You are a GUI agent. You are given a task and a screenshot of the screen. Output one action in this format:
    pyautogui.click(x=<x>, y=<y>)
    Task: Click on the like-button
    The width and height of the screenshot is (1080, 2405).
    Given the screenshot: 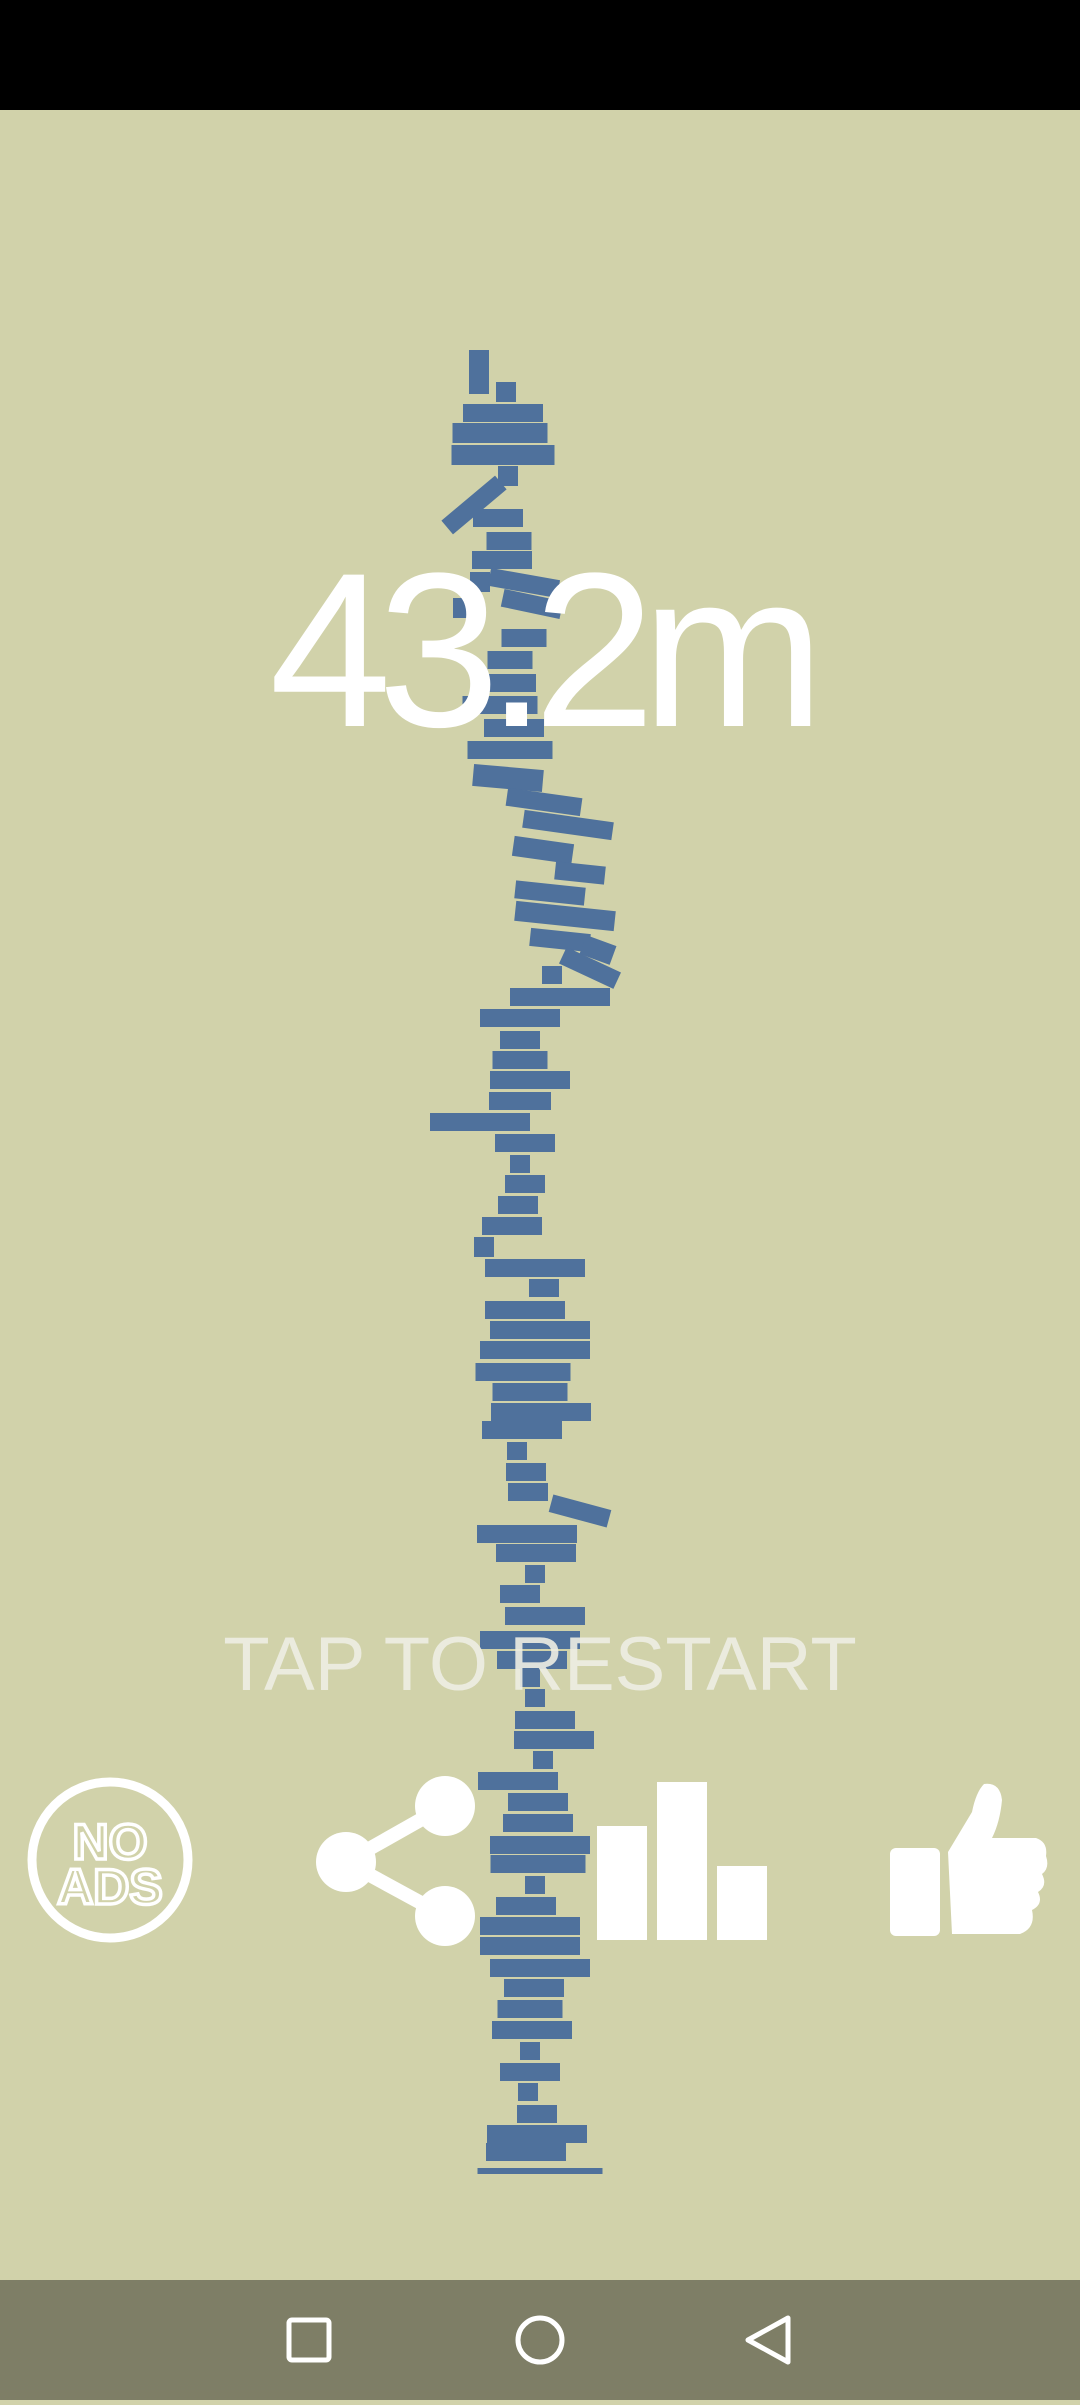 What is the action you would take?
    pyautogui.click(x=969, y=1860)
    